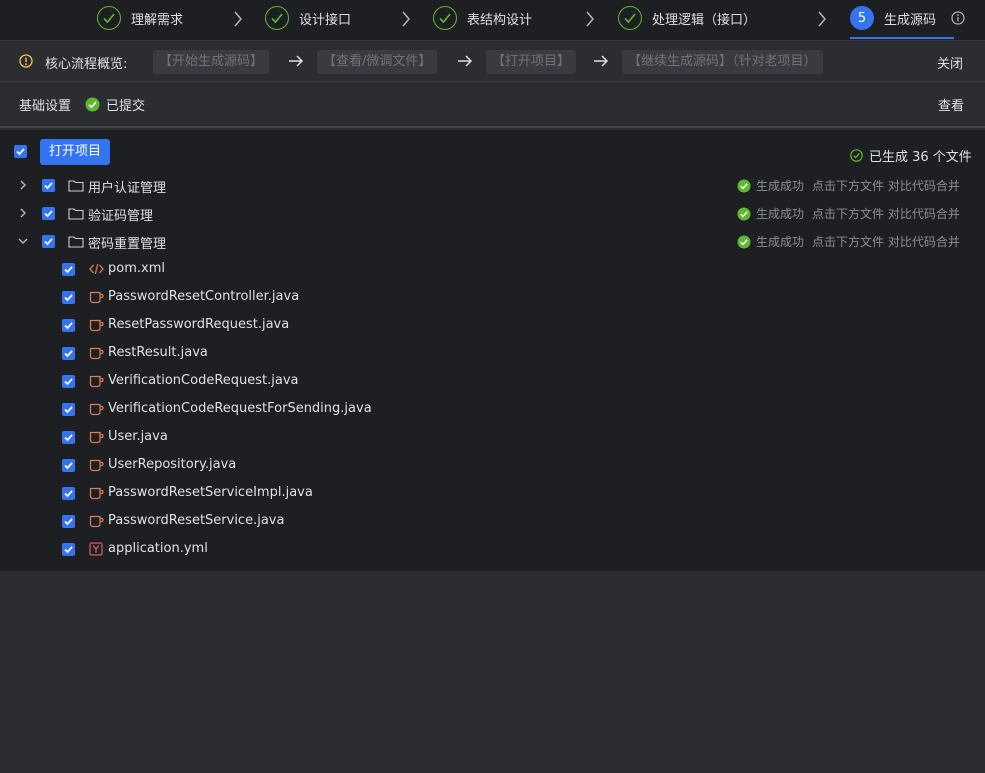  I want to click on step-table-design: 表结构设计, so click(482, 18).